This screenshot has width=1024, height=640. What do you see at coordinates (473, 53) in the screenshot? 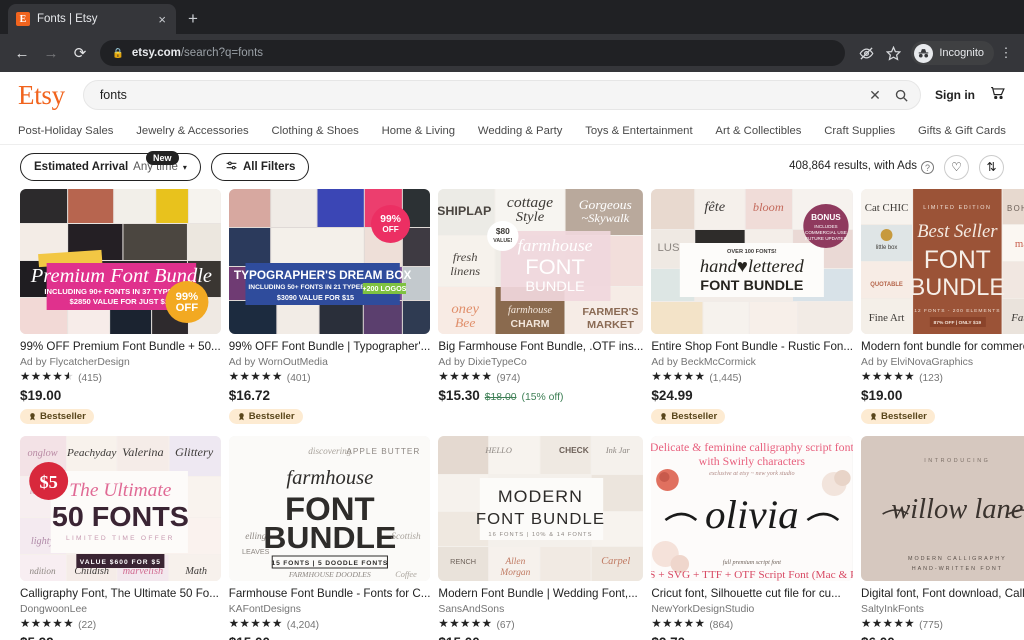
I see `address-bar: 🔒 etsy.com/search?q=fonts` at bounding box center [473, 53].